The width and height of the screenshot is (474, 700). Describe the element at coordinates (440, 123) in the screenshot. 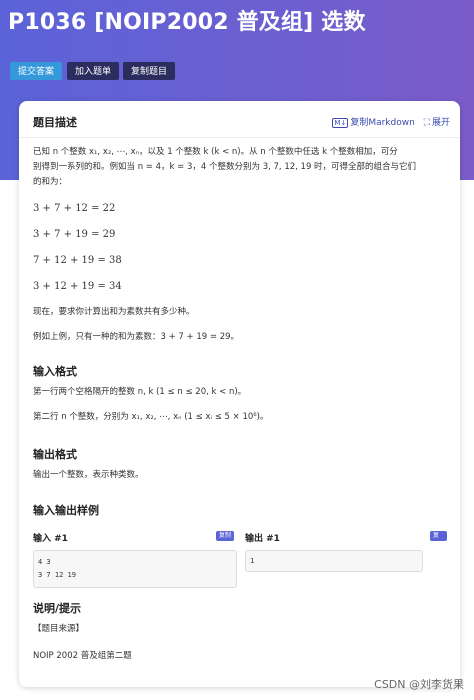

I see `expand-label: 展开` at that location.